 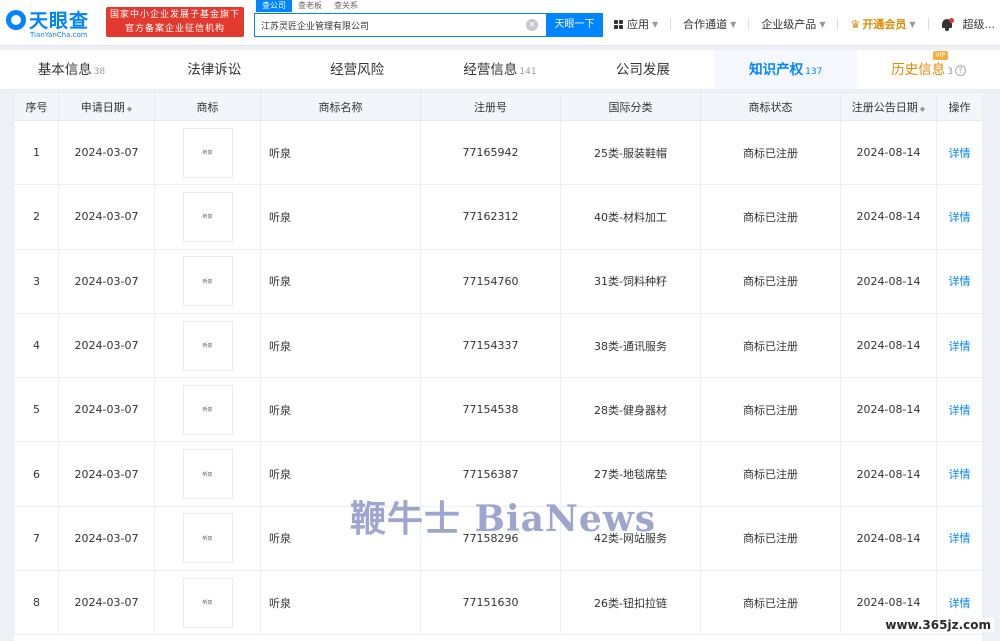 I want to click on search-box: ×, so click(x=400, y=25).